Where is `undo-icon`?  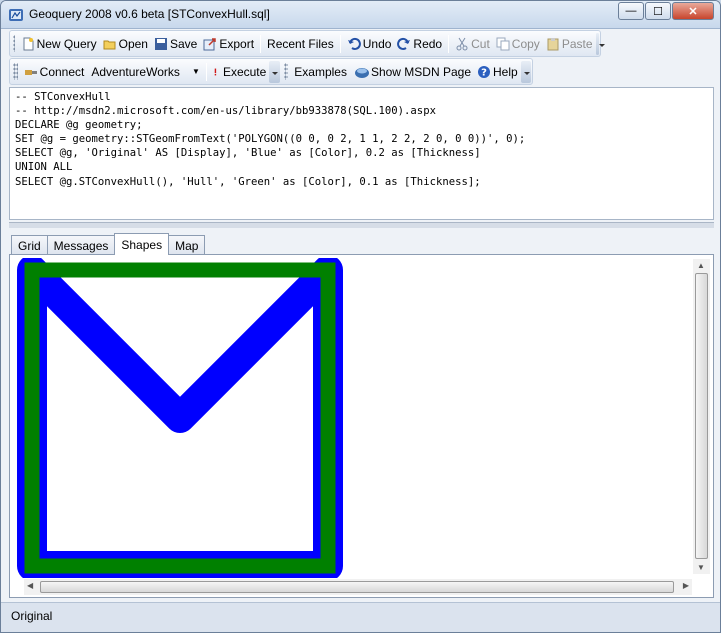
undo-icon is located at coordinates (354, 43).